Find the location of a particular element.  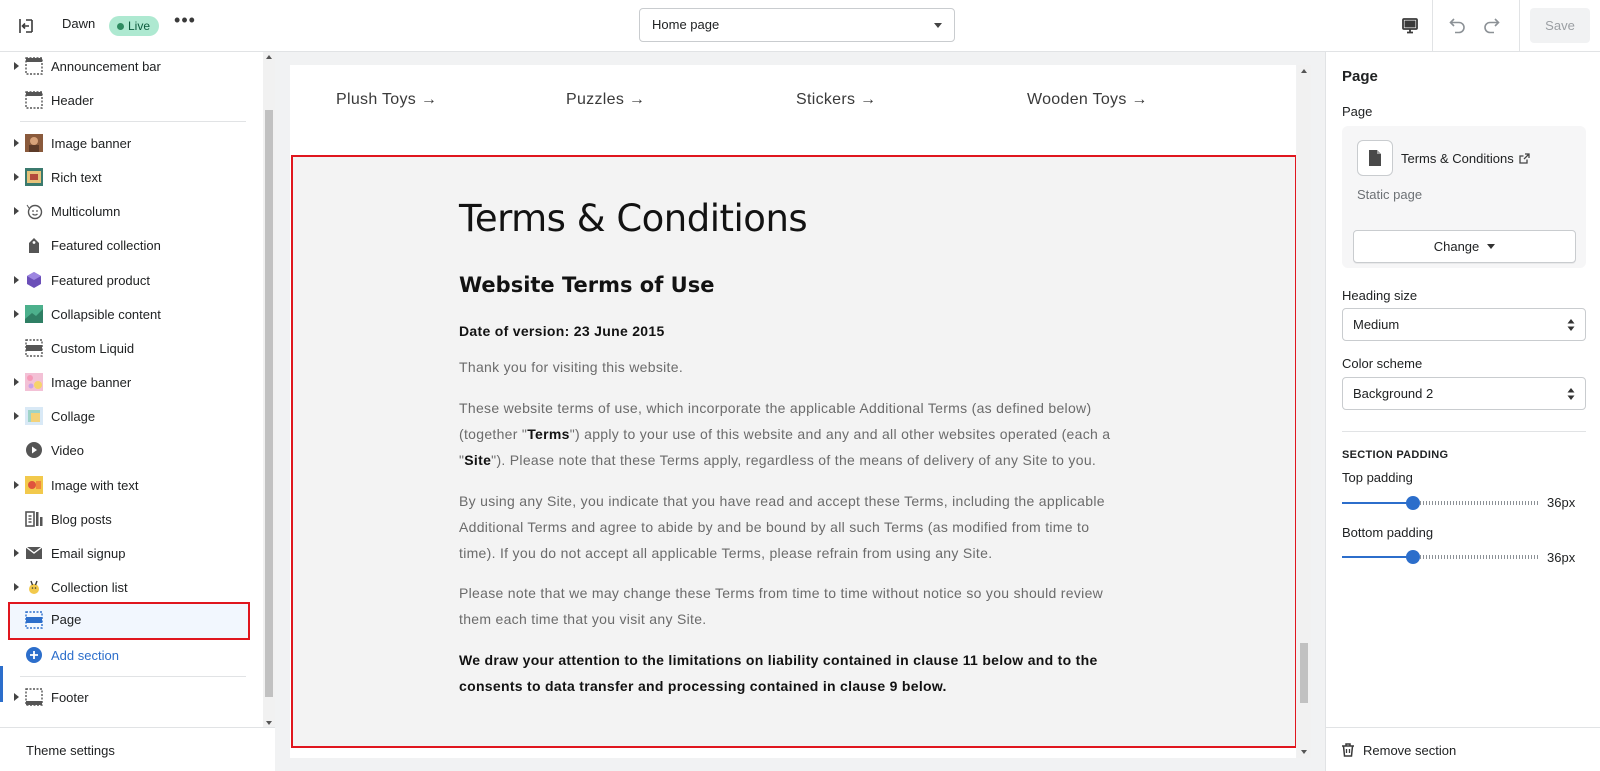

change-page-button: Change is located at coordinates (1464, 246).